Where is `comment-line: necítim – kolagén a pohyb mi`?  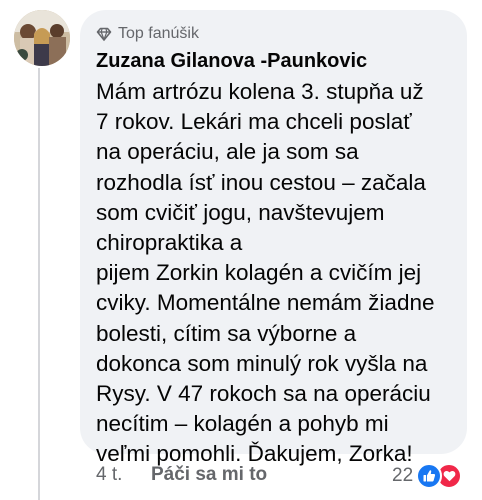
comment-line: necítim – kolagén a pohyb mi is located at coordinates (242, 424).